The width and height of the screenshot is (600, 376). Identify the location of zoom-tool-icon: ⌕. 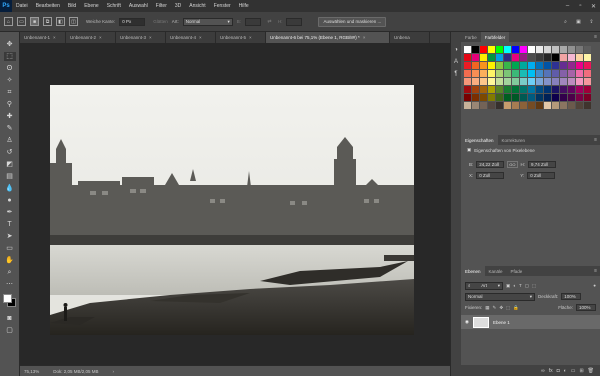
(10, 272).